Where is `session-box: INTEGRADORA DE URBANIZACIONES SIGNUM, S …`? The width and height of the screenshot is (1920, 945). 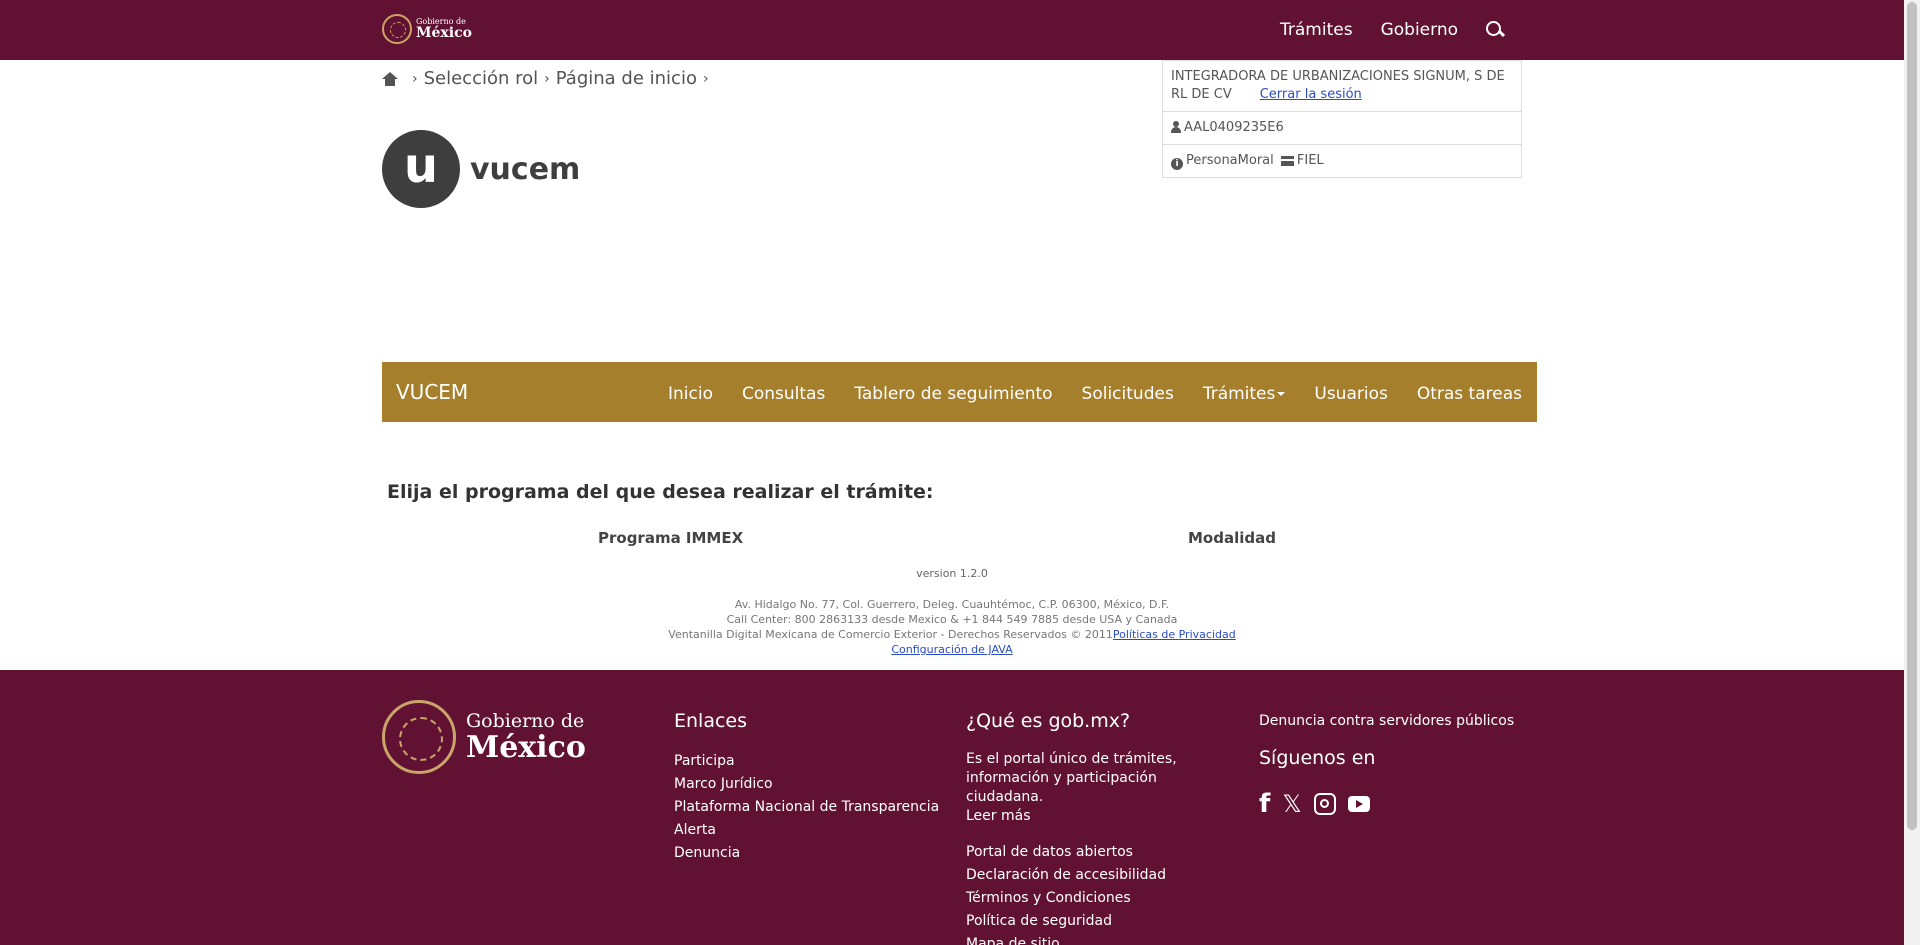
session-box: INTEGRADORA DE URBANIZACIONES SIGNUM, S … is located at coordinates (1342, 119).